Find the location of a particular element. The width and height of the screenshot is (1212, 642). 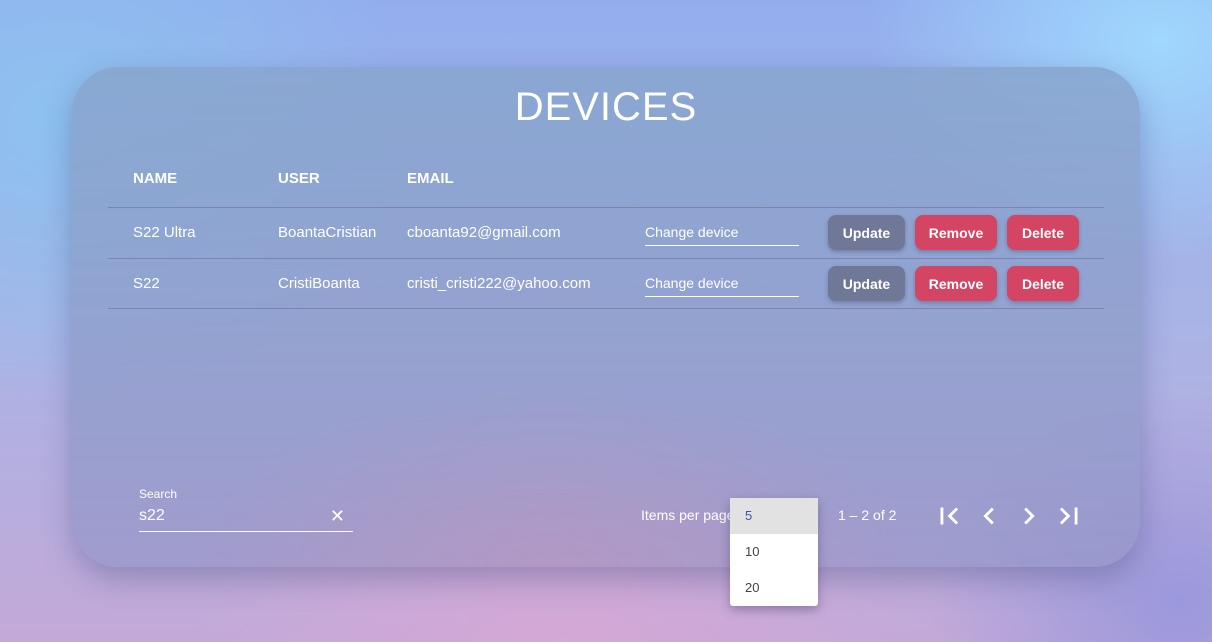

page-size-option: 5 is located at coordinates (774, 516).